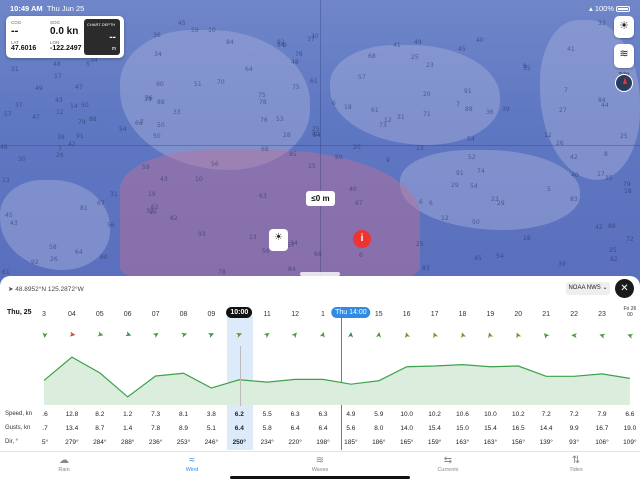  I want to click on compass-icon, so click(624, 83).